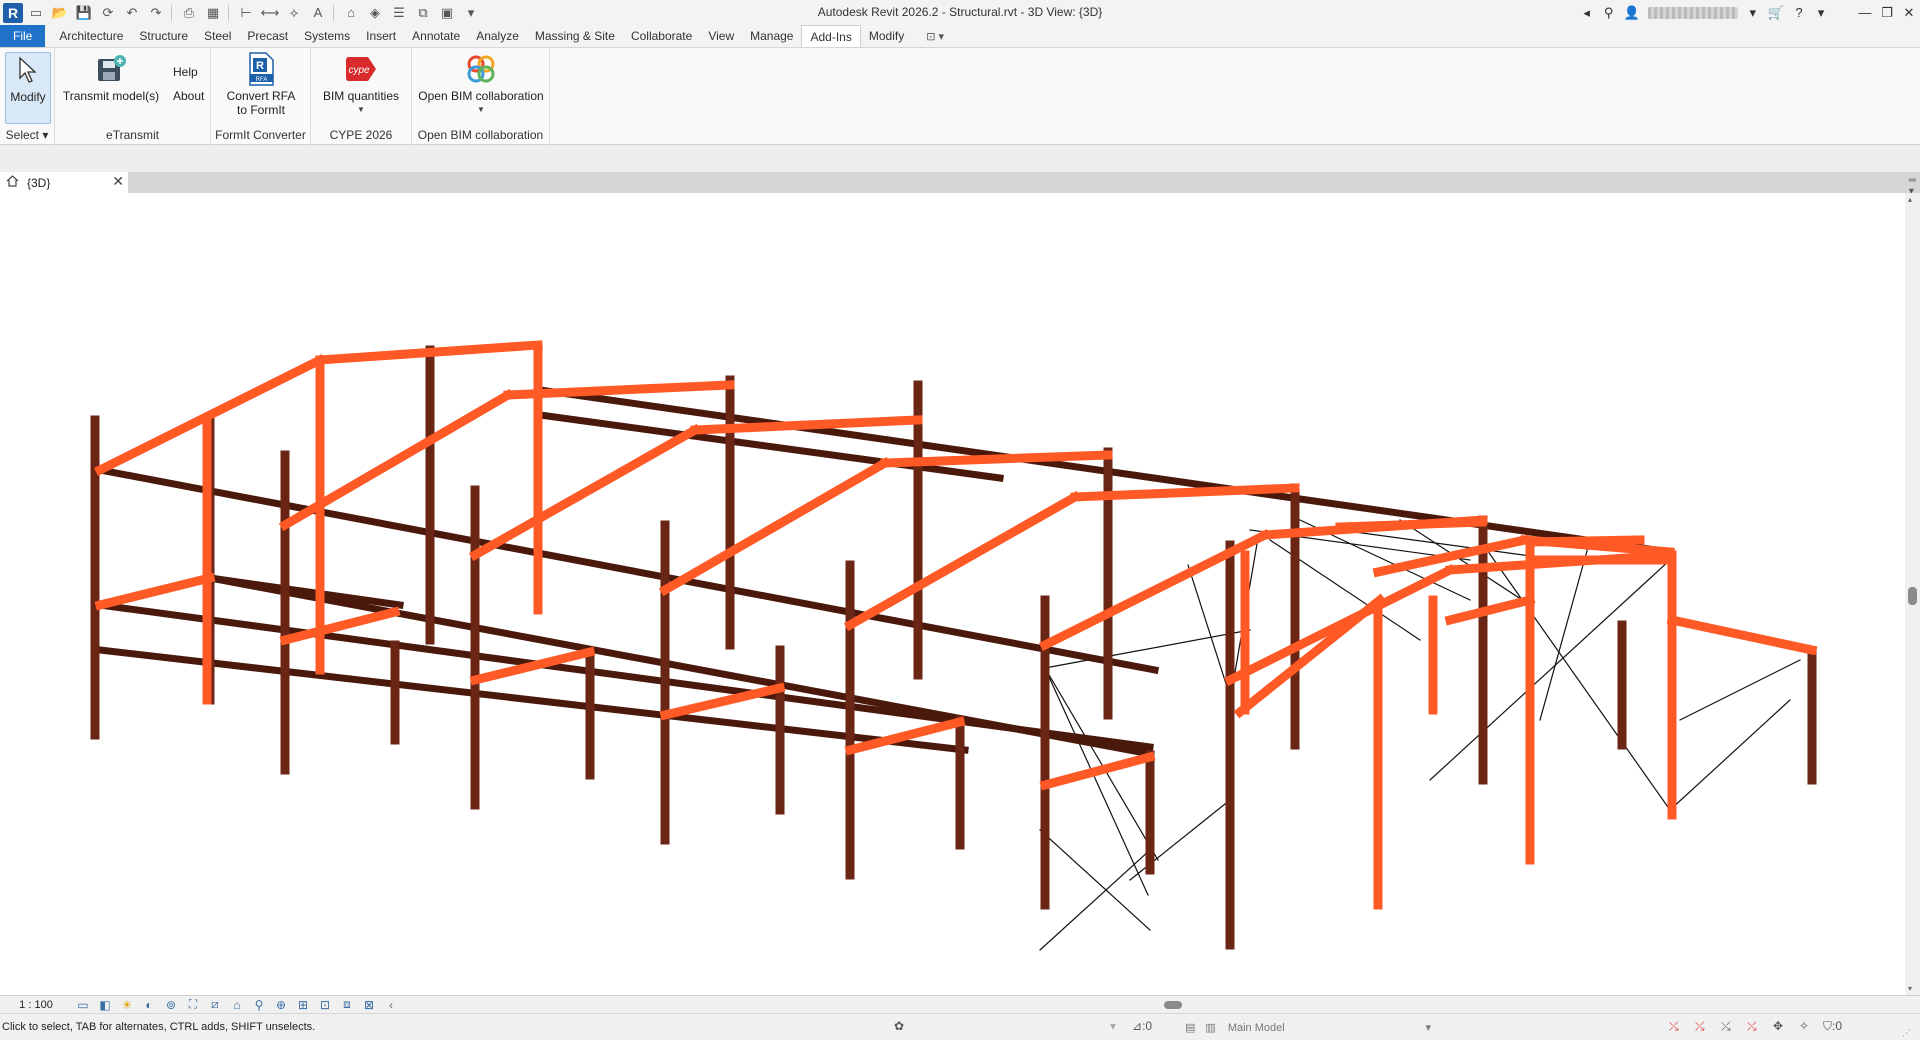 This screenshot has height=1040, width=1920. Describe the element at coordinates (351, 13) in the screenshot. I see `3d-view-icon: ⌂` at that location.